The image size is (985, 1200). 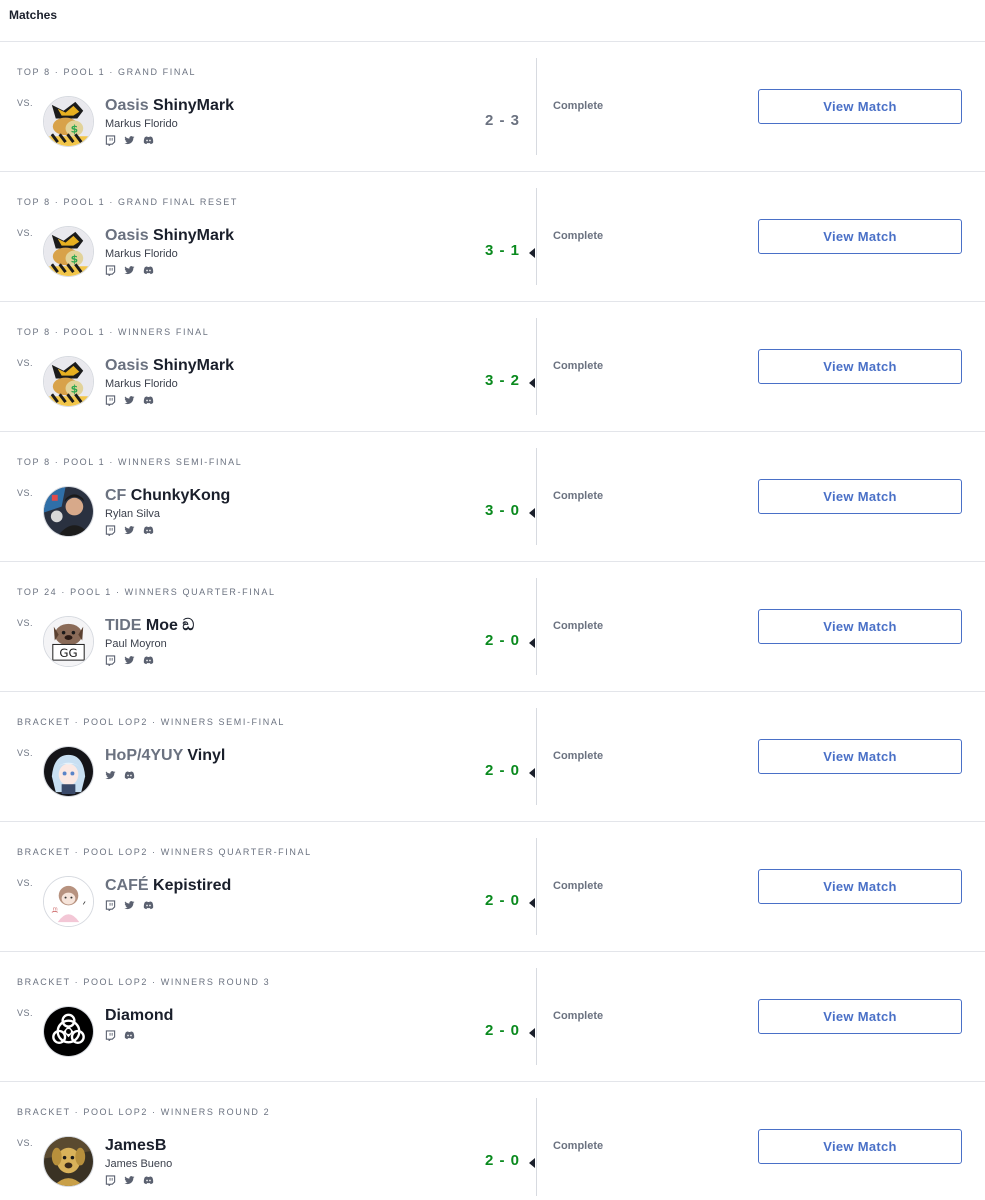 I want to click on match-score: 3 - 2, so click(x=502, y=380).